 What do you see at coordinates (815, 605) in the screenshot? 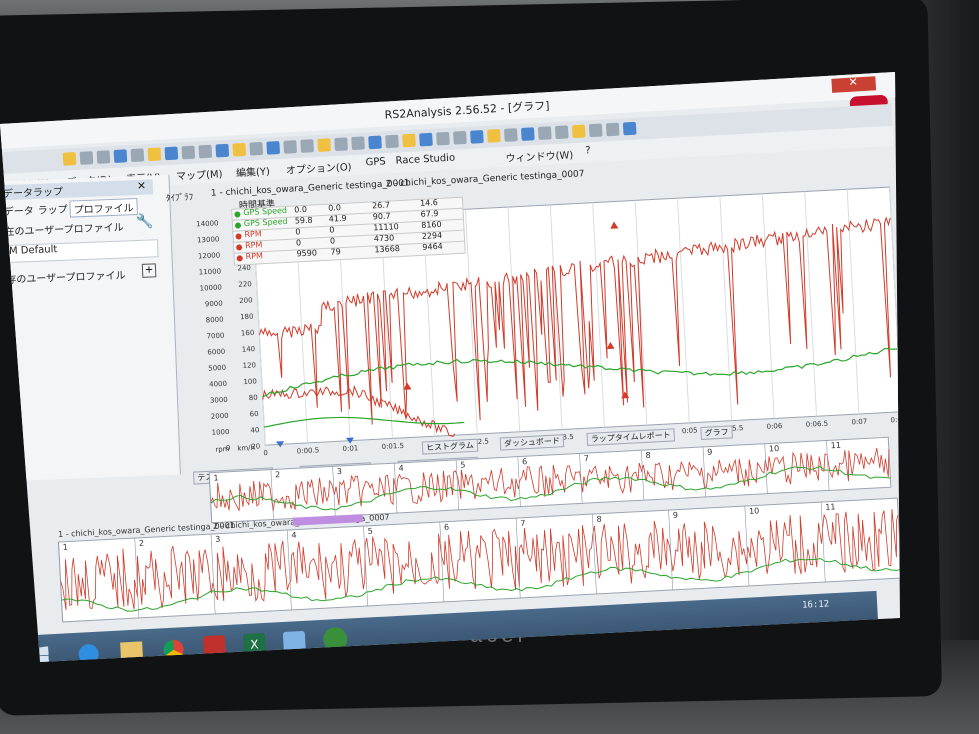
I see `tray-time: 16:12` at bounding box center [815, 605].